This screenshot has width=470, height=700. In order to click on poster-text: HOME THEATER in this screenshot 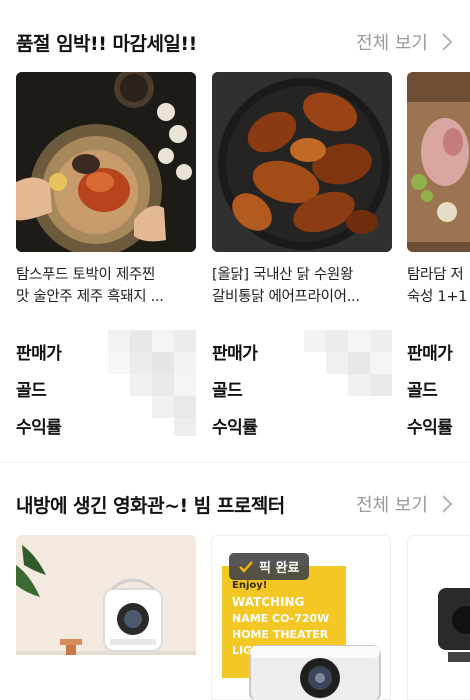, I will do `click(280, 634)`.